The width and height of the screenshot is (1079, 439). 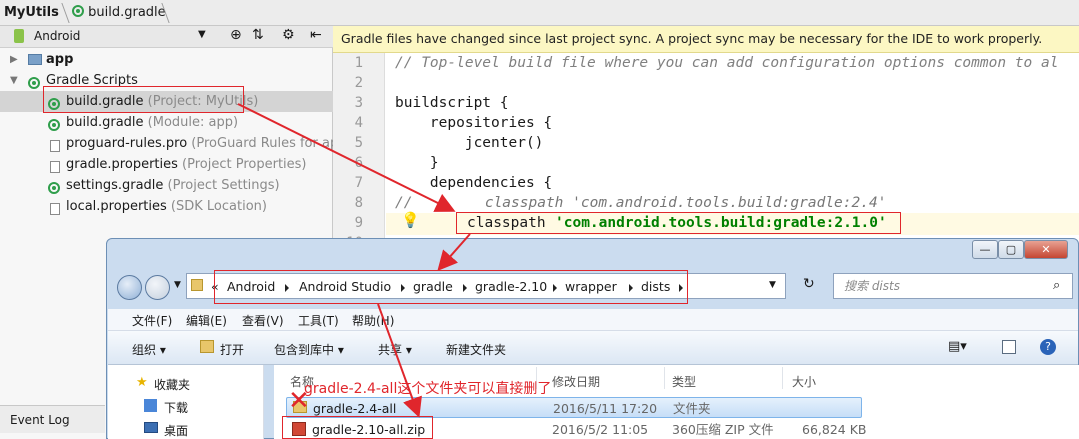 What do you see at coordinates (346, 157) in the screenshot?
I see `arrow-to-classpath` at bounding box center [346, 157].